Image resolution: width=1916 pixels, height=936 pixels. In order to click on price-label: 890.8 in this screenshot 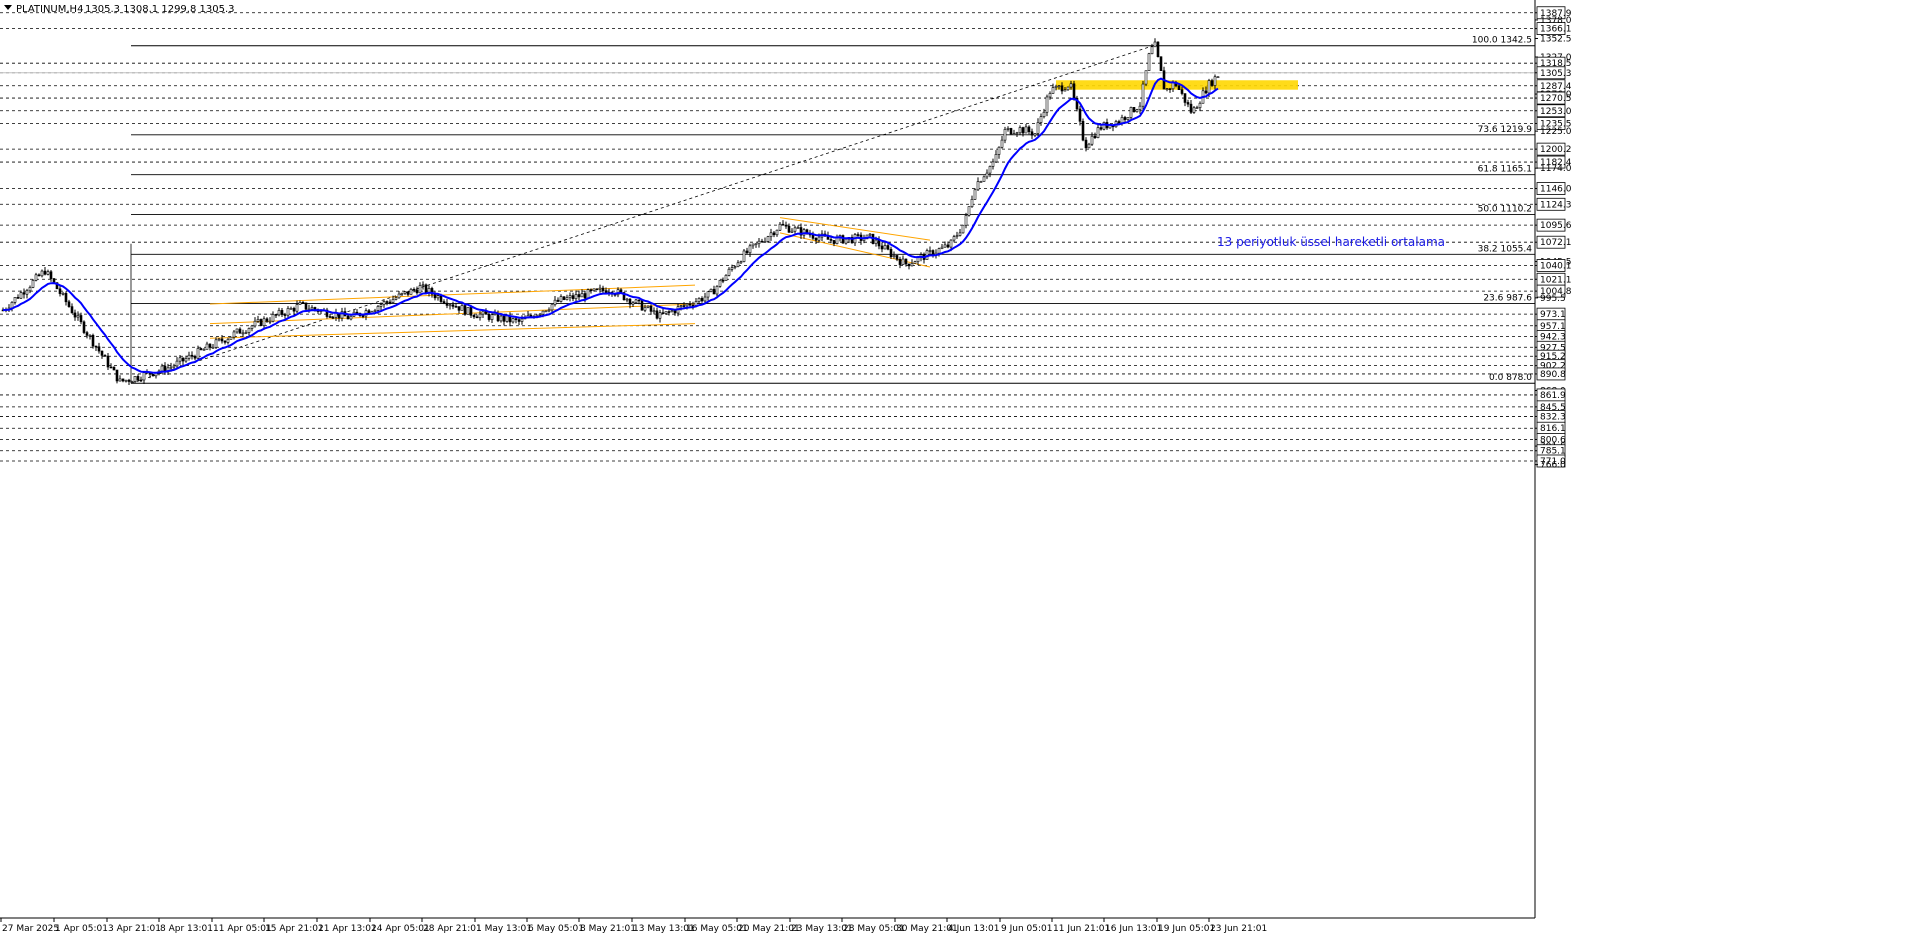, I will do `click(1553, 375)`.